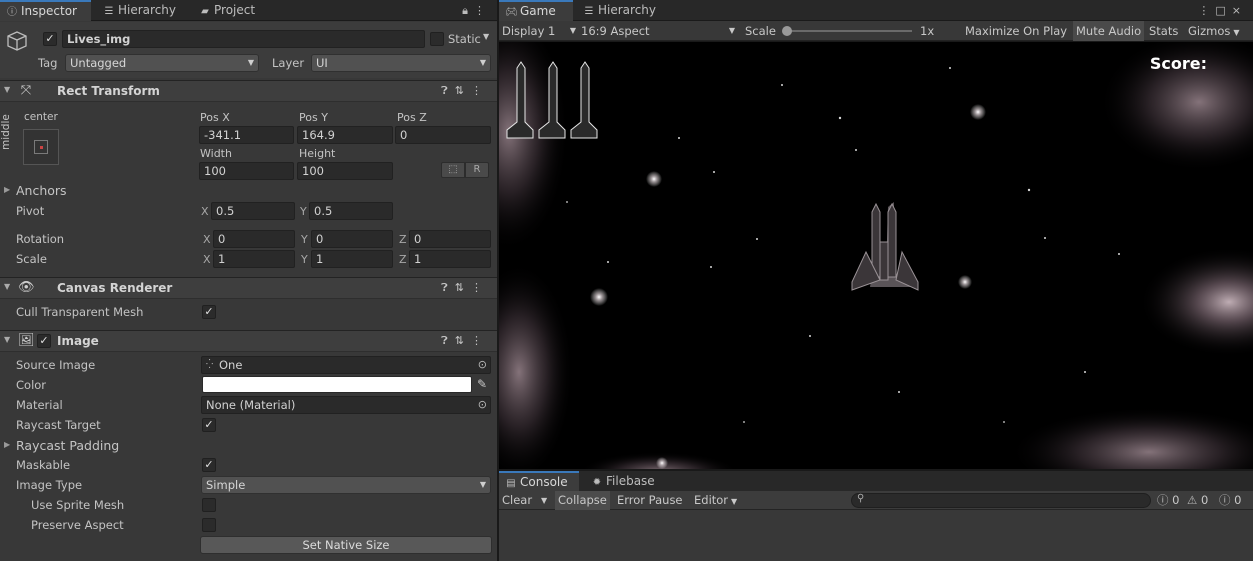 This screenshot has width=1253, height=561. Describe the element at coordinates (44, 341) in the screenshot. I see `image-enabled-checkbox: ✓` at that location.